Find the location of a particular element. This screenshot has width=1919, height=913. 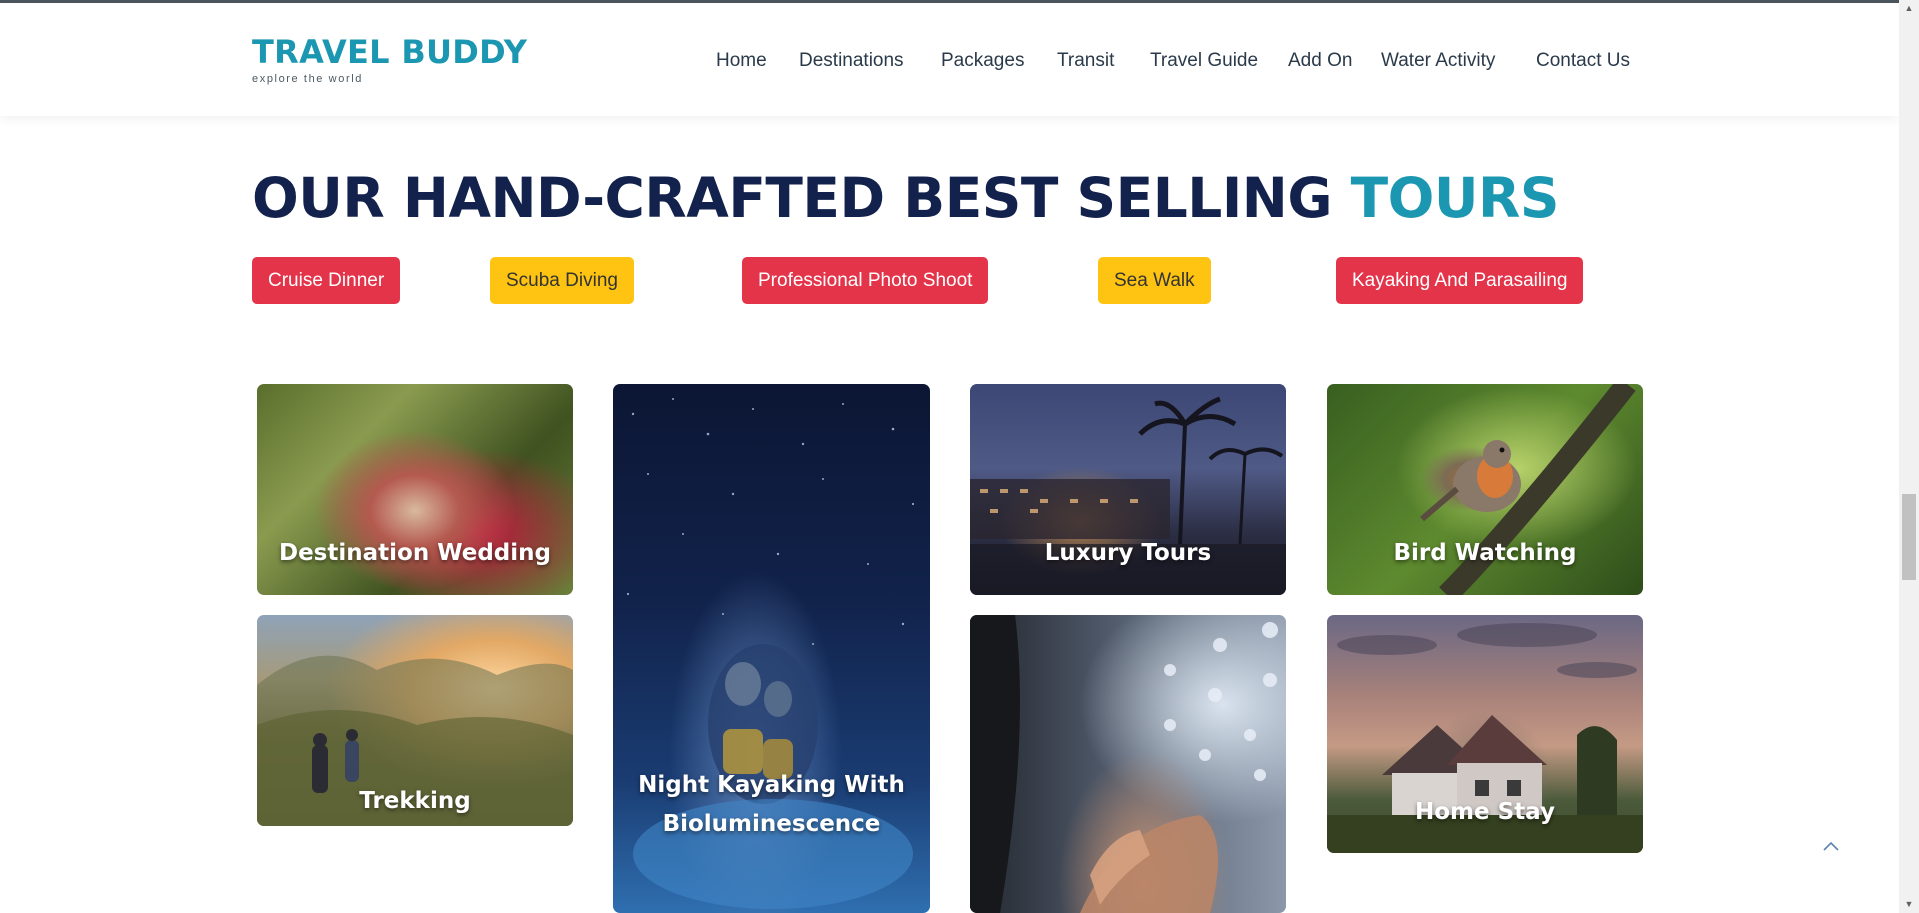

heading-main: OUR HAND-CRAFTED BEST SELLING is located at coordinates (801, 198).